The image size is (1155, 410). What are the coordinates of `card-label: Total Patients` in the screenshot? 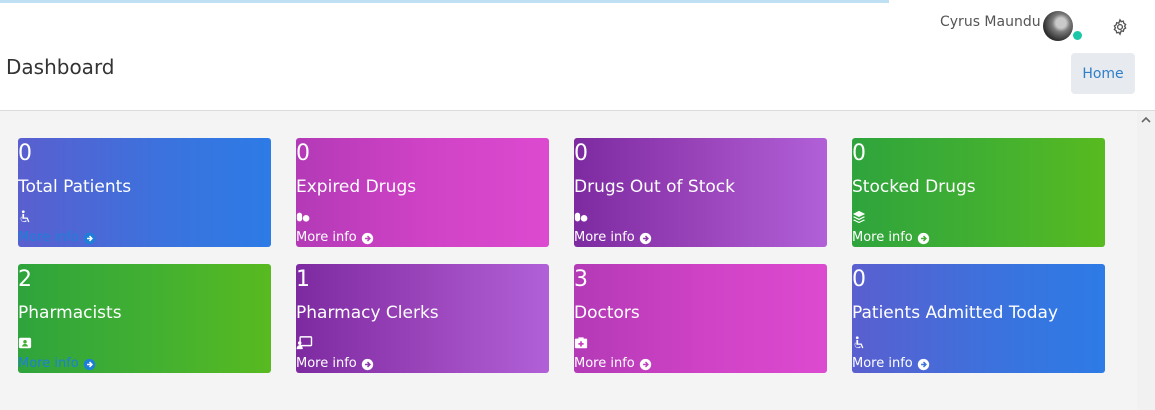 It's located at (75, 187).